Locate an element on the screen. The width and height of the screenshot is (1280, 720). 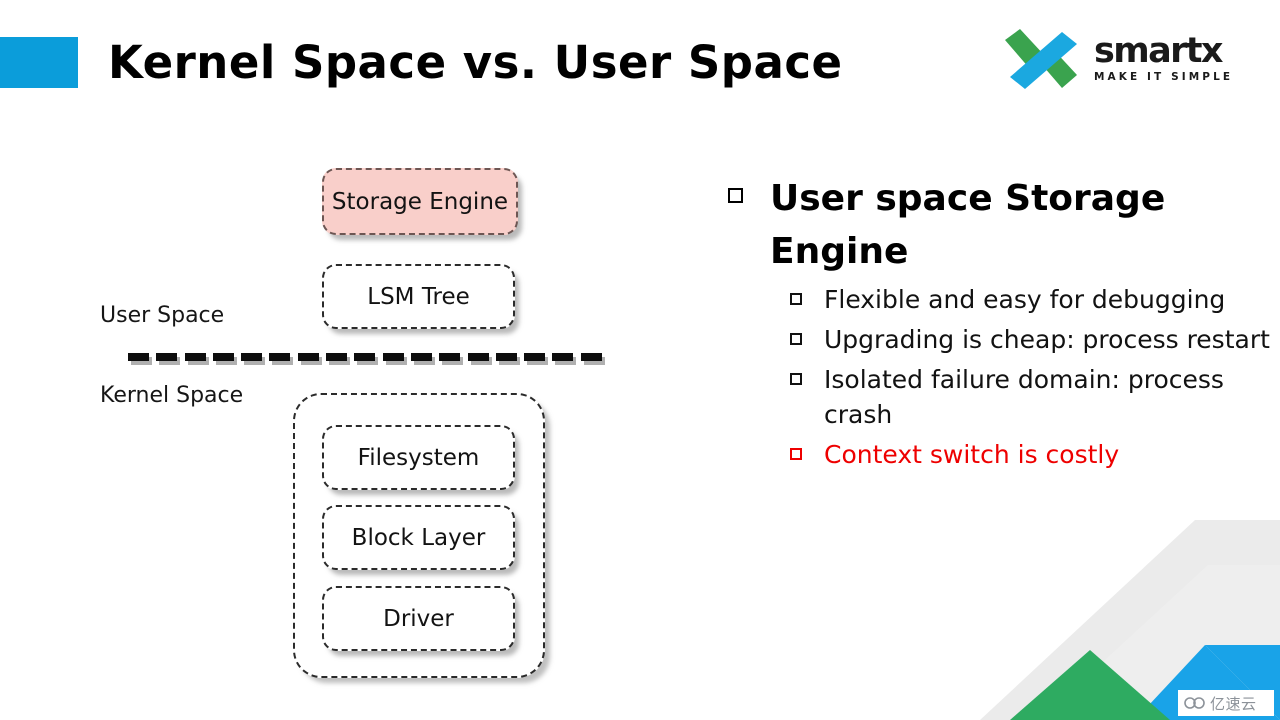
smartx-logo-wordmark: smartx MAKE IT SIMPLE is located at coordinates (1169, 63).